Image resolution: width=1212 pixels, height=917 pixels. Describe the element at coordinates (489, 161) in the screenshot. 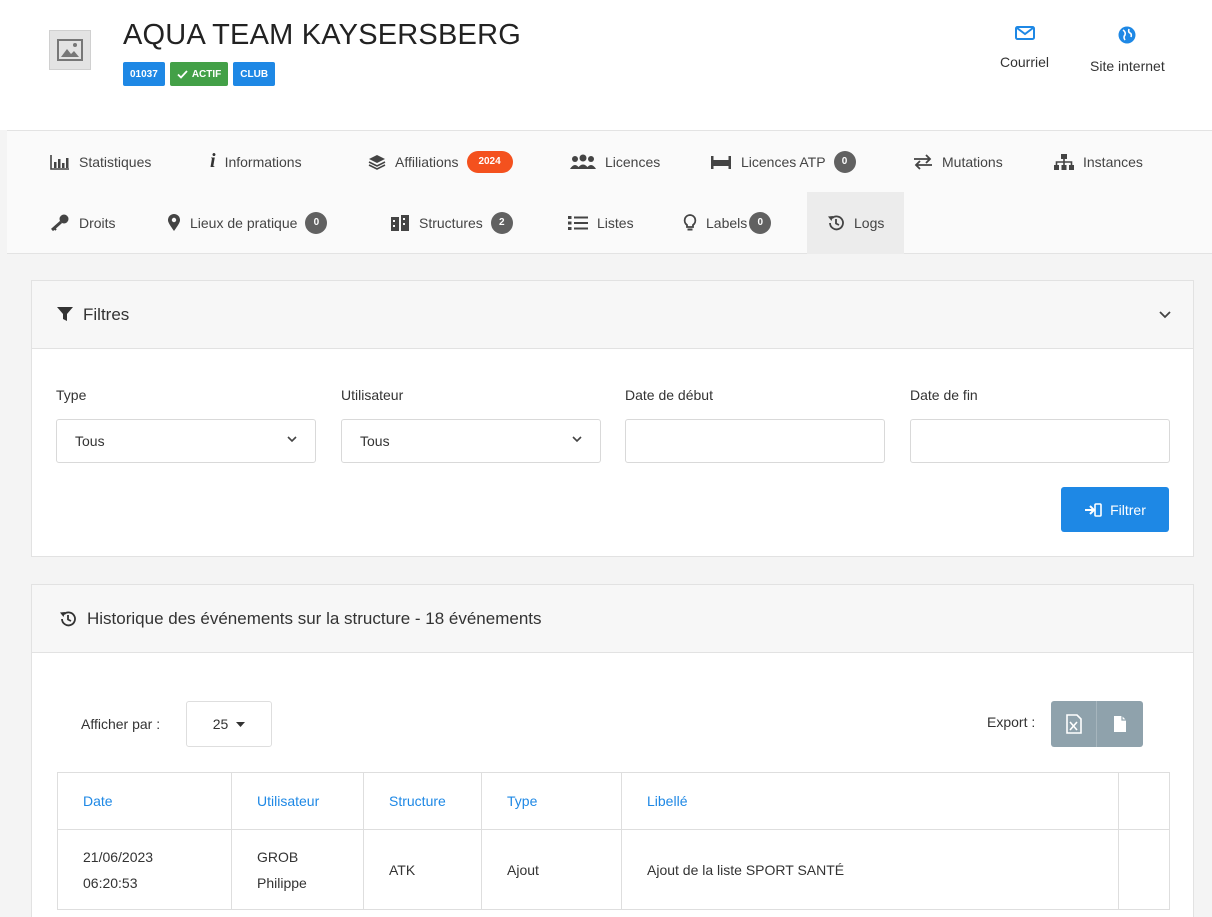

I see `affiliations-count-badge: 2024` at that location.